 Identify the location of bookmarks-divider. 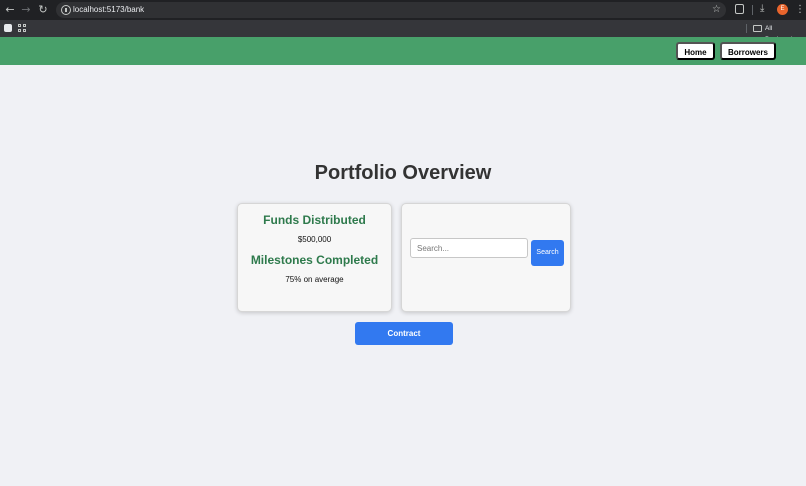
(746, 28).